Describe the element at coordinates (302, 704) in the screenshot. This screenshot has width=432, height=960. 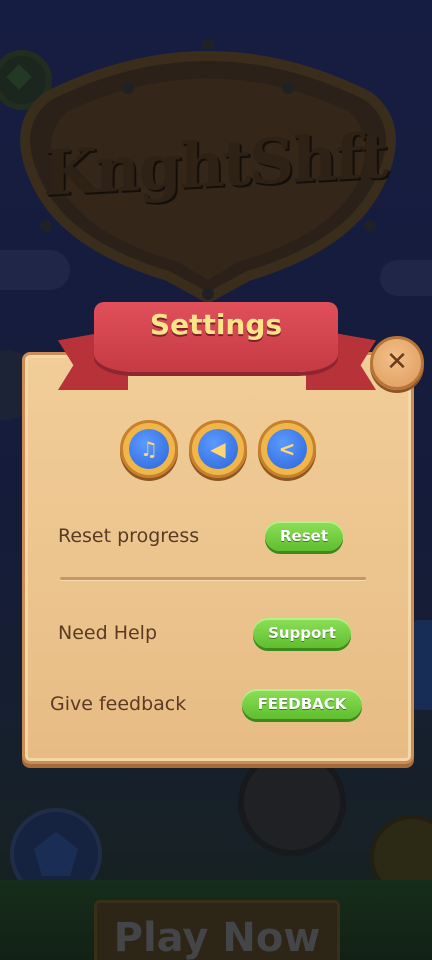
I see `feedback-button: FEEDBACK` at that location.